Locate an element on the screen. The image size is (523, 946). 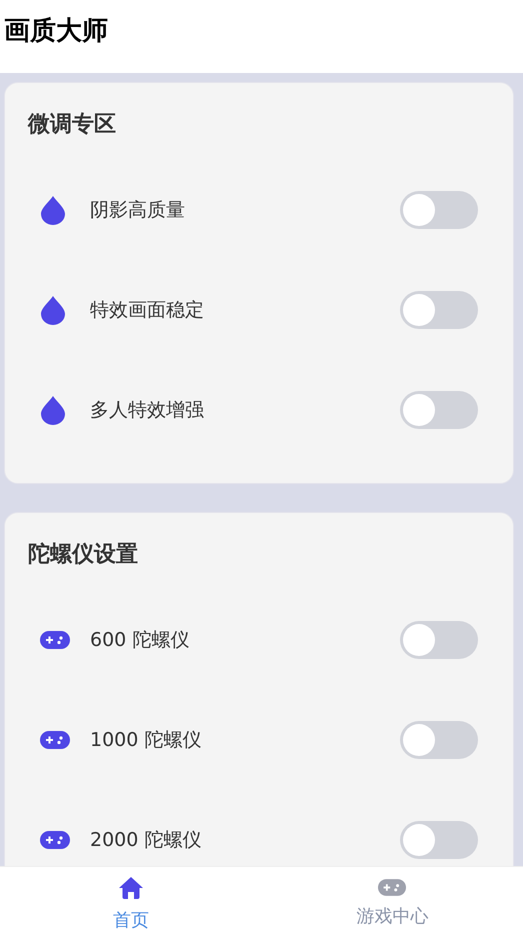
home-icon is located at coordinates (131, 888).